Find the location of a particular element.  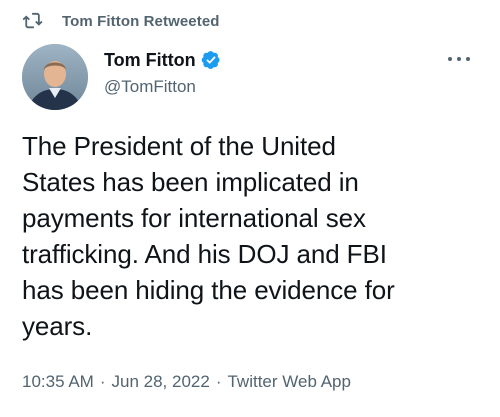

retweet-label: Tom Fitton Retweeted is located at coordinates (141, 21).